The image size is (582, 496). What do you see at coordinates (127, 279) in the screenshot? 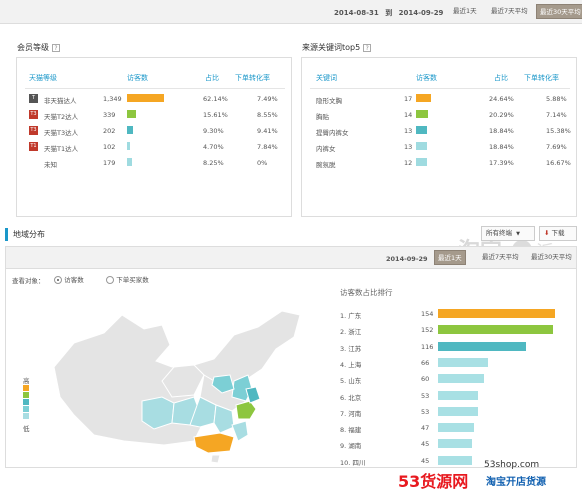
I see `radio-buyers: 下单买家数` at bounding box center [127, 279].